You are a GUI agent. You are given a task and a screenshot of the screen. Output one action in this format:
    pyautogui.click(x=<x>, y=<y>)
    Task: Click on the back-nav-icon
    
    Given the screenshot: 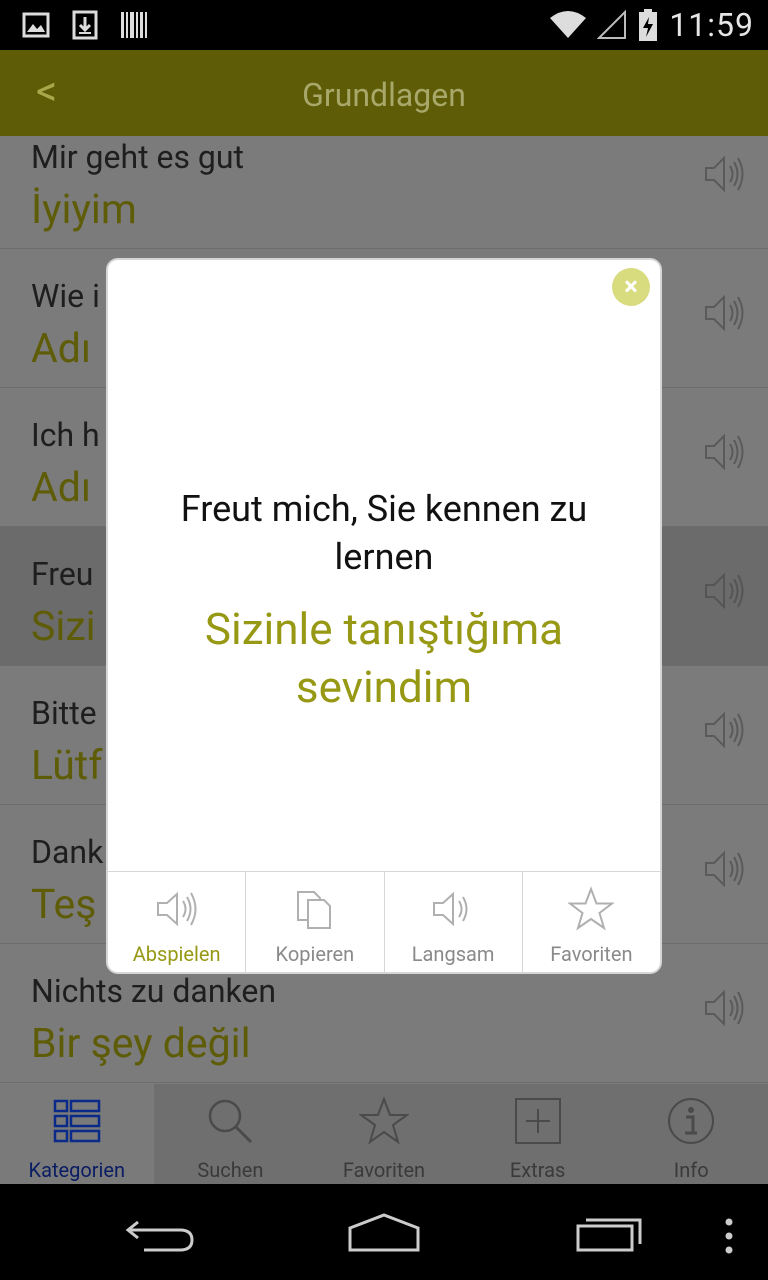 What is the action you would take?
    pyautogui.click(x=160, y=1234)
    